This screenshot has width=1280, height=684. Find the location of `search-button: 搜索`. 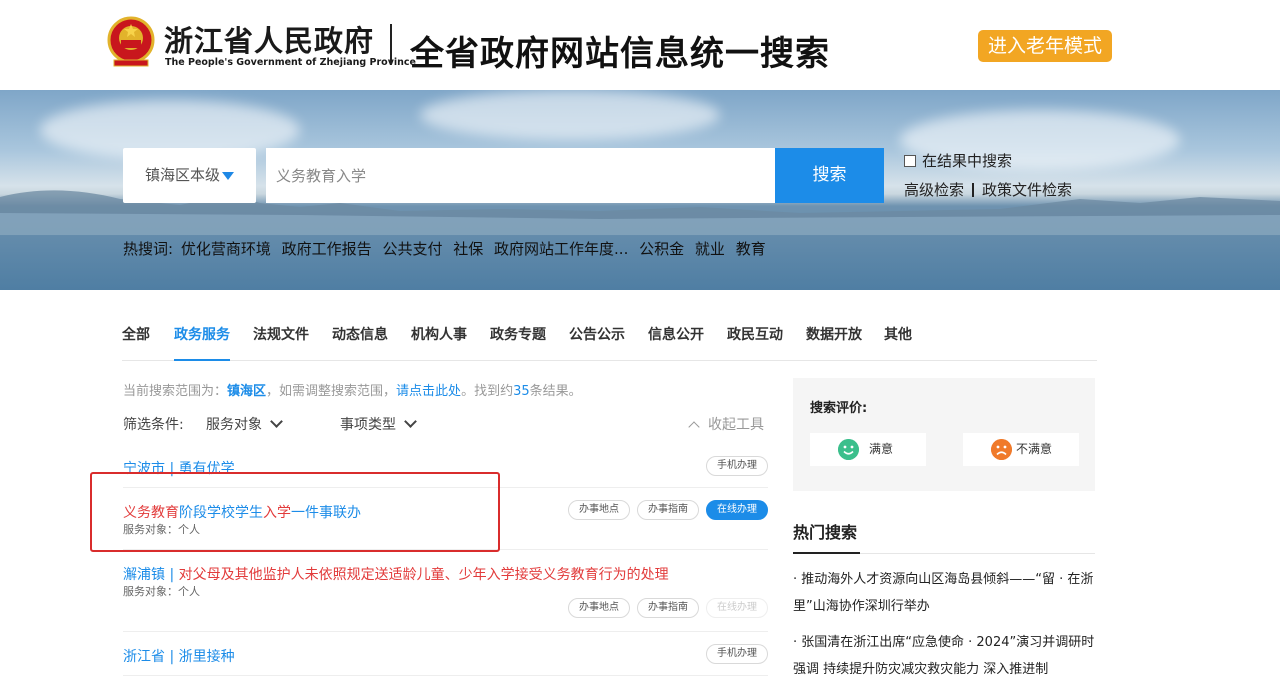

search-button: 搜索 is located at coordinates (829, 175).